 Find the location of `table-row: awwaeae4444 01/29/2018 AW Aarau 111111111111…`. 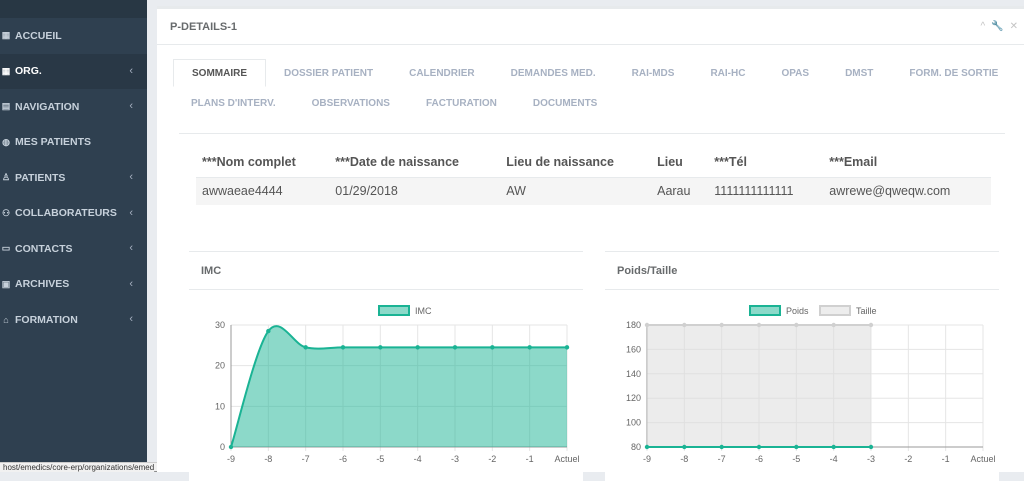

table-row: awwaeae4444 01/29/2018 AW Aarau 111111111111… is located at coordinates (593, 190).